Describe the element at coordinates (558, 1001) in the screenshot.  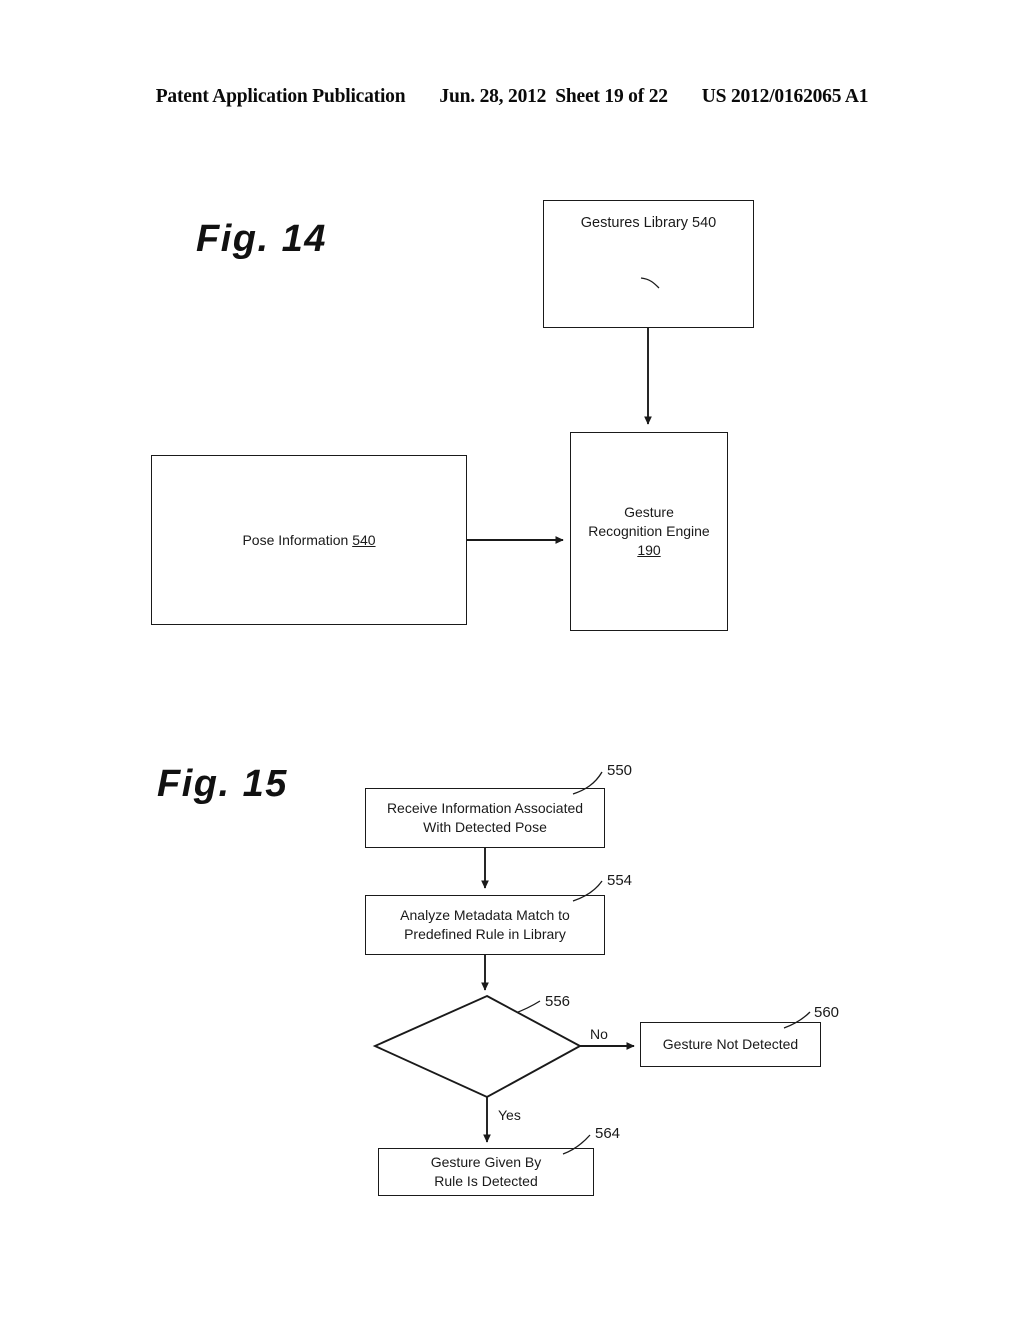
I see `ref-callout-556: 556` at that location.